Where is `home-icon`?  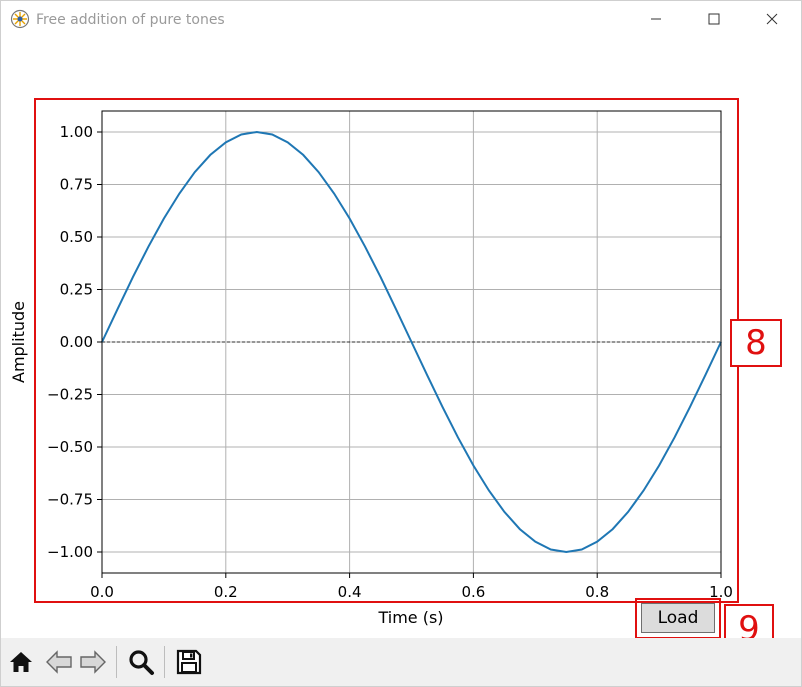 home-icon is located at coordinates (21, 662).